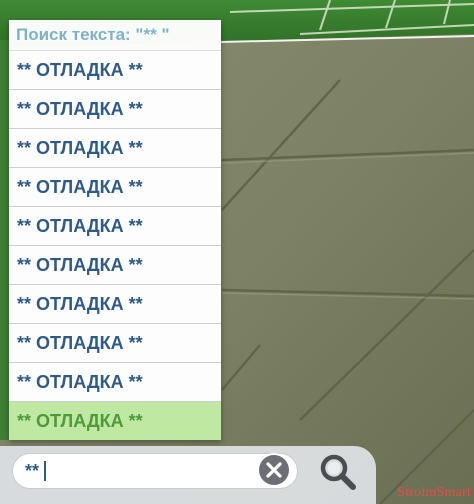 The height and width of the screenshot is (504, 474). I want to click on watermark: StroimSmart, so click(434, 492).